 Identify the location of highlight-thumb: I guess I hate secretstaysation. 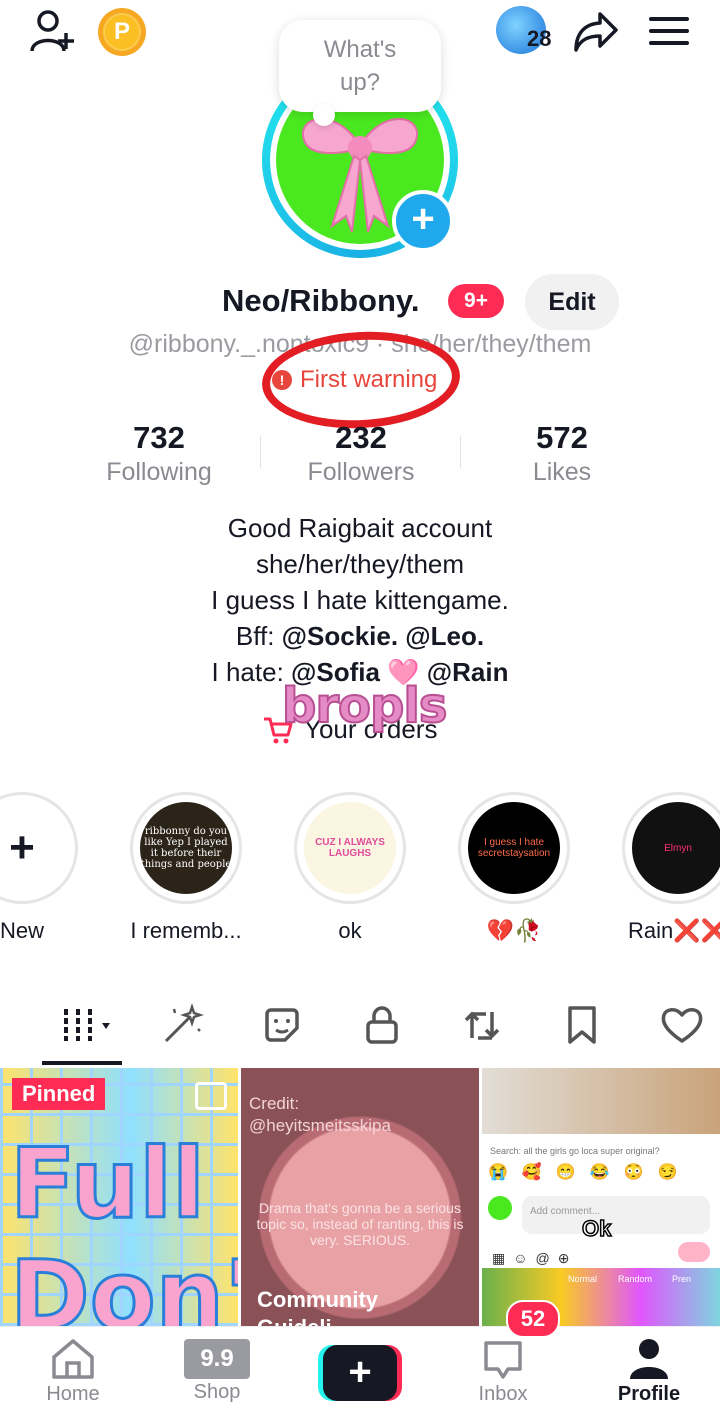
(514, 848).